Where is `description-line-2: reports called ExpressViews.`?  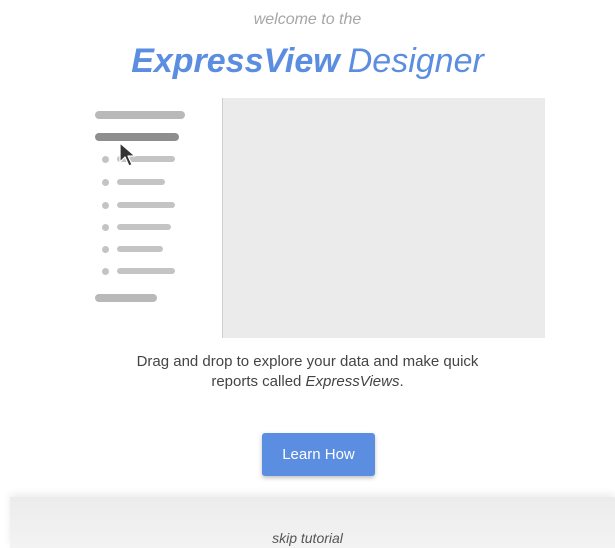 description-line-2: reports called ExpressViews. is located at coordinates (307, 382).